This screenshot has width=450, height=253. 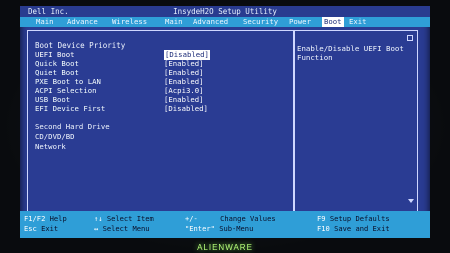 I want to click on menu-main-2: Main, so click(x=174, y=22).